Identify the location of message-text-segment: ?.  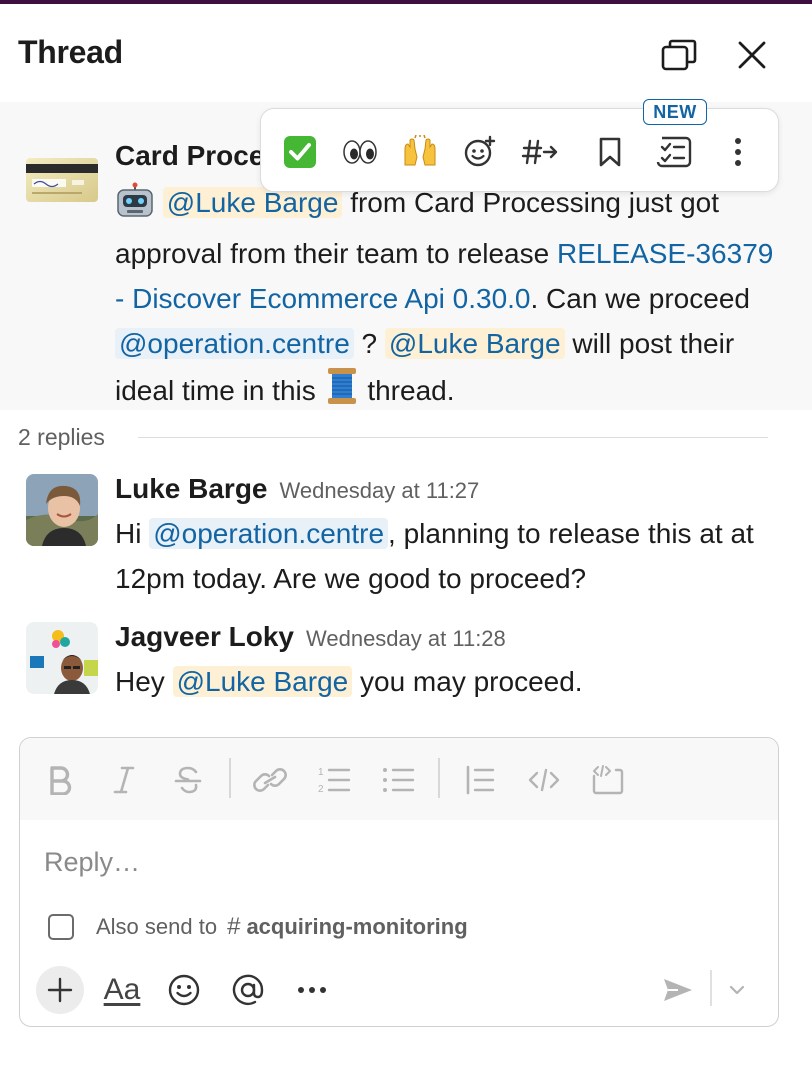
(369, 343).